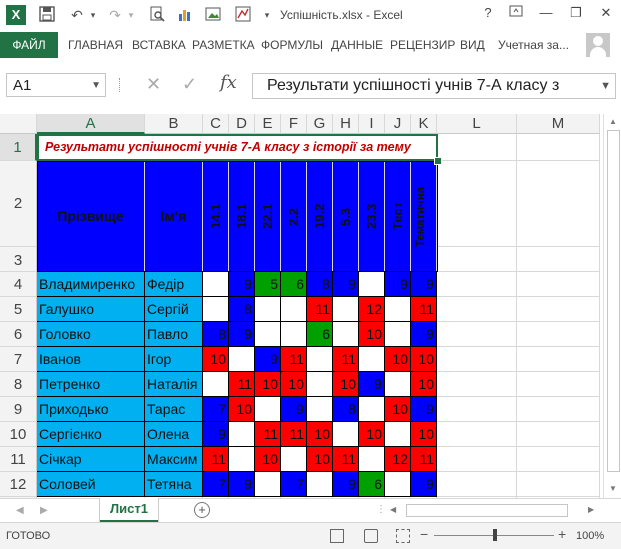  What do you see at coordinates (403, 536) in the screenshot?
I see `page-break-view-icon` at bounding box center [403, 536].